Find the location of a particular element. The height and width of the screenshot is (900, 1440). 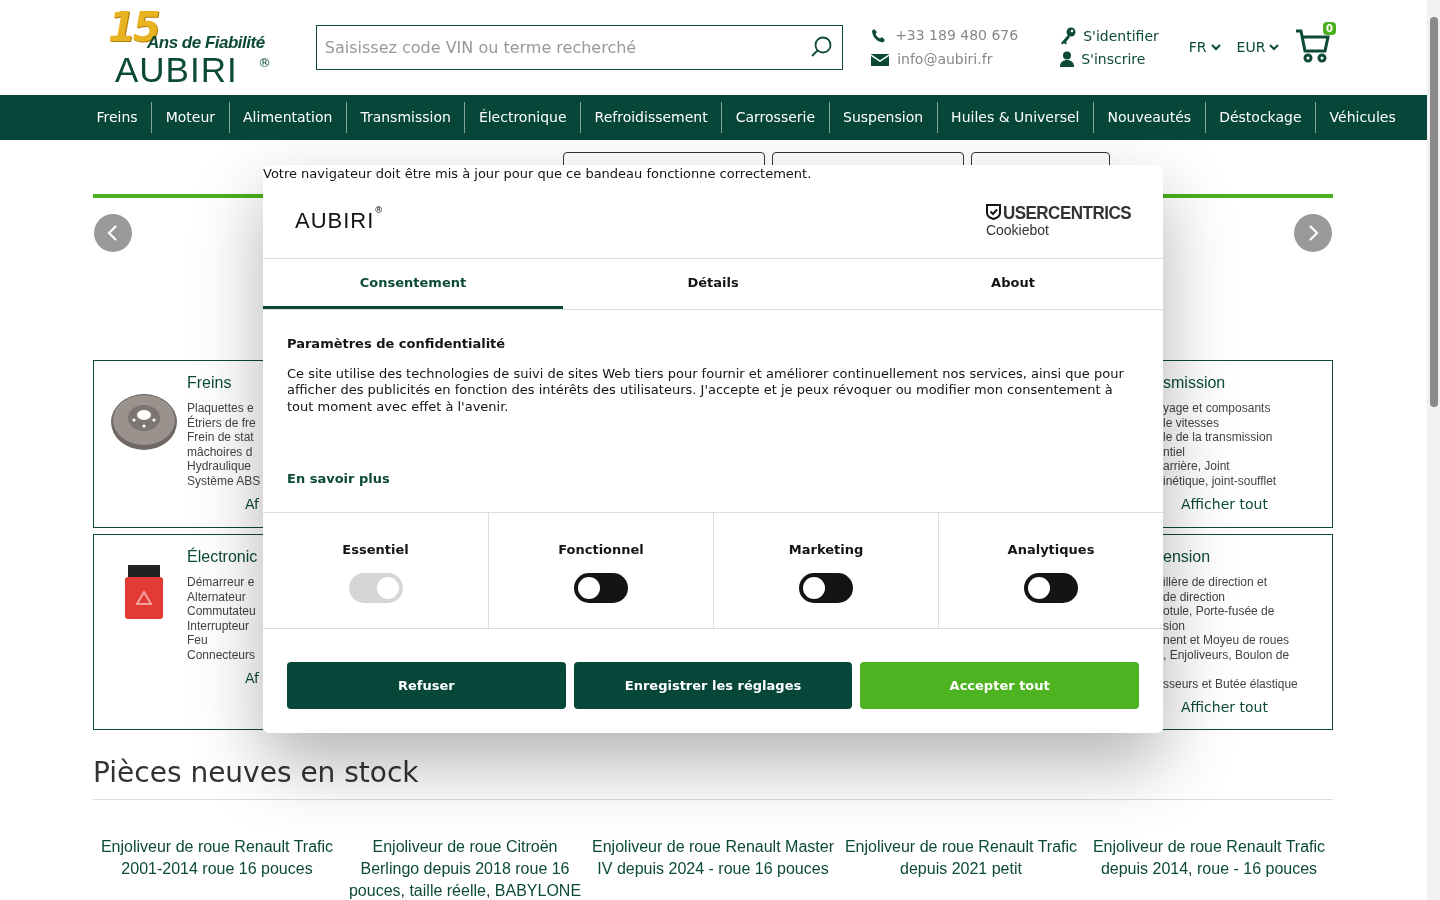

category-link: de direction is located at coordinates (1230, 596).